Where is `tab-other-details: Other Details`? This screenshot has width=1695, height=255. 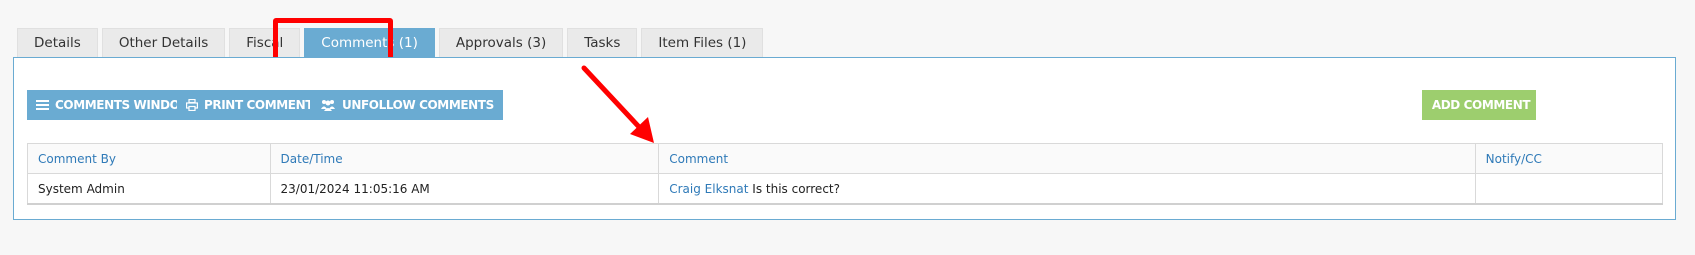
tab-other-details: Other Details is located at coordinates (163, 42).